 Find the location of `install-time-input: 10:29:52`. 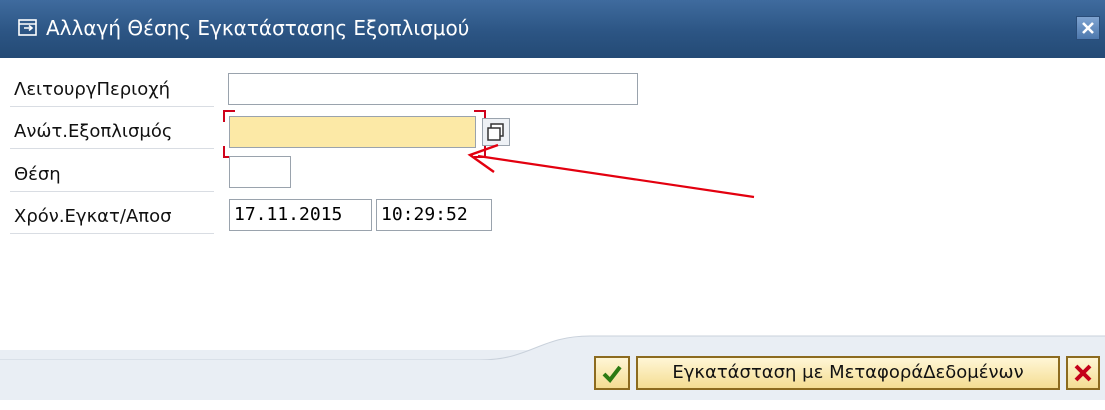

install-time-input: 10:29:52 is located at coordinates (434, 215).